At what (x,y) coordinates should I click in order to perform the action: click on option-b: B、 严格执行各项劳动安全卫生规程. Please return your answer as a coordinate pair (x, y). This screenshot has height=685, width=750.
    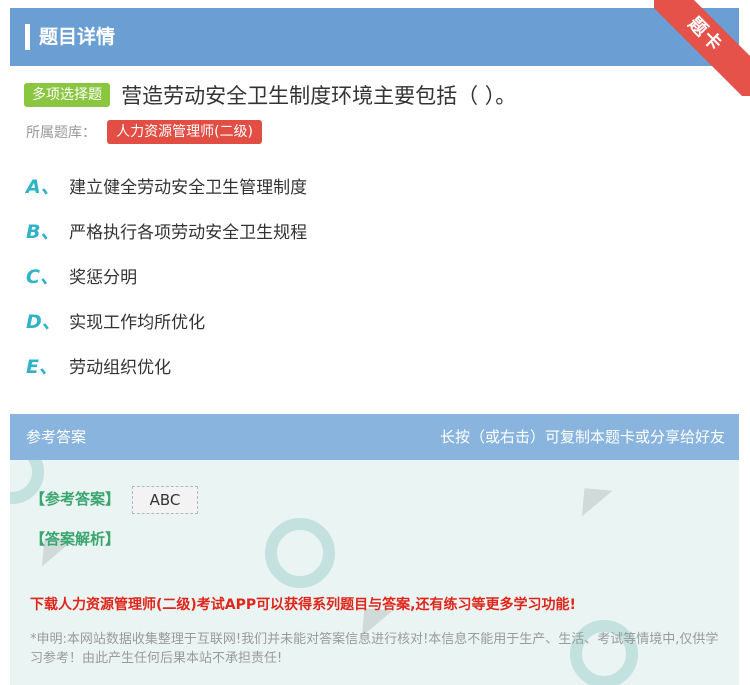
    Looking at the image, I should click on (166, 237).